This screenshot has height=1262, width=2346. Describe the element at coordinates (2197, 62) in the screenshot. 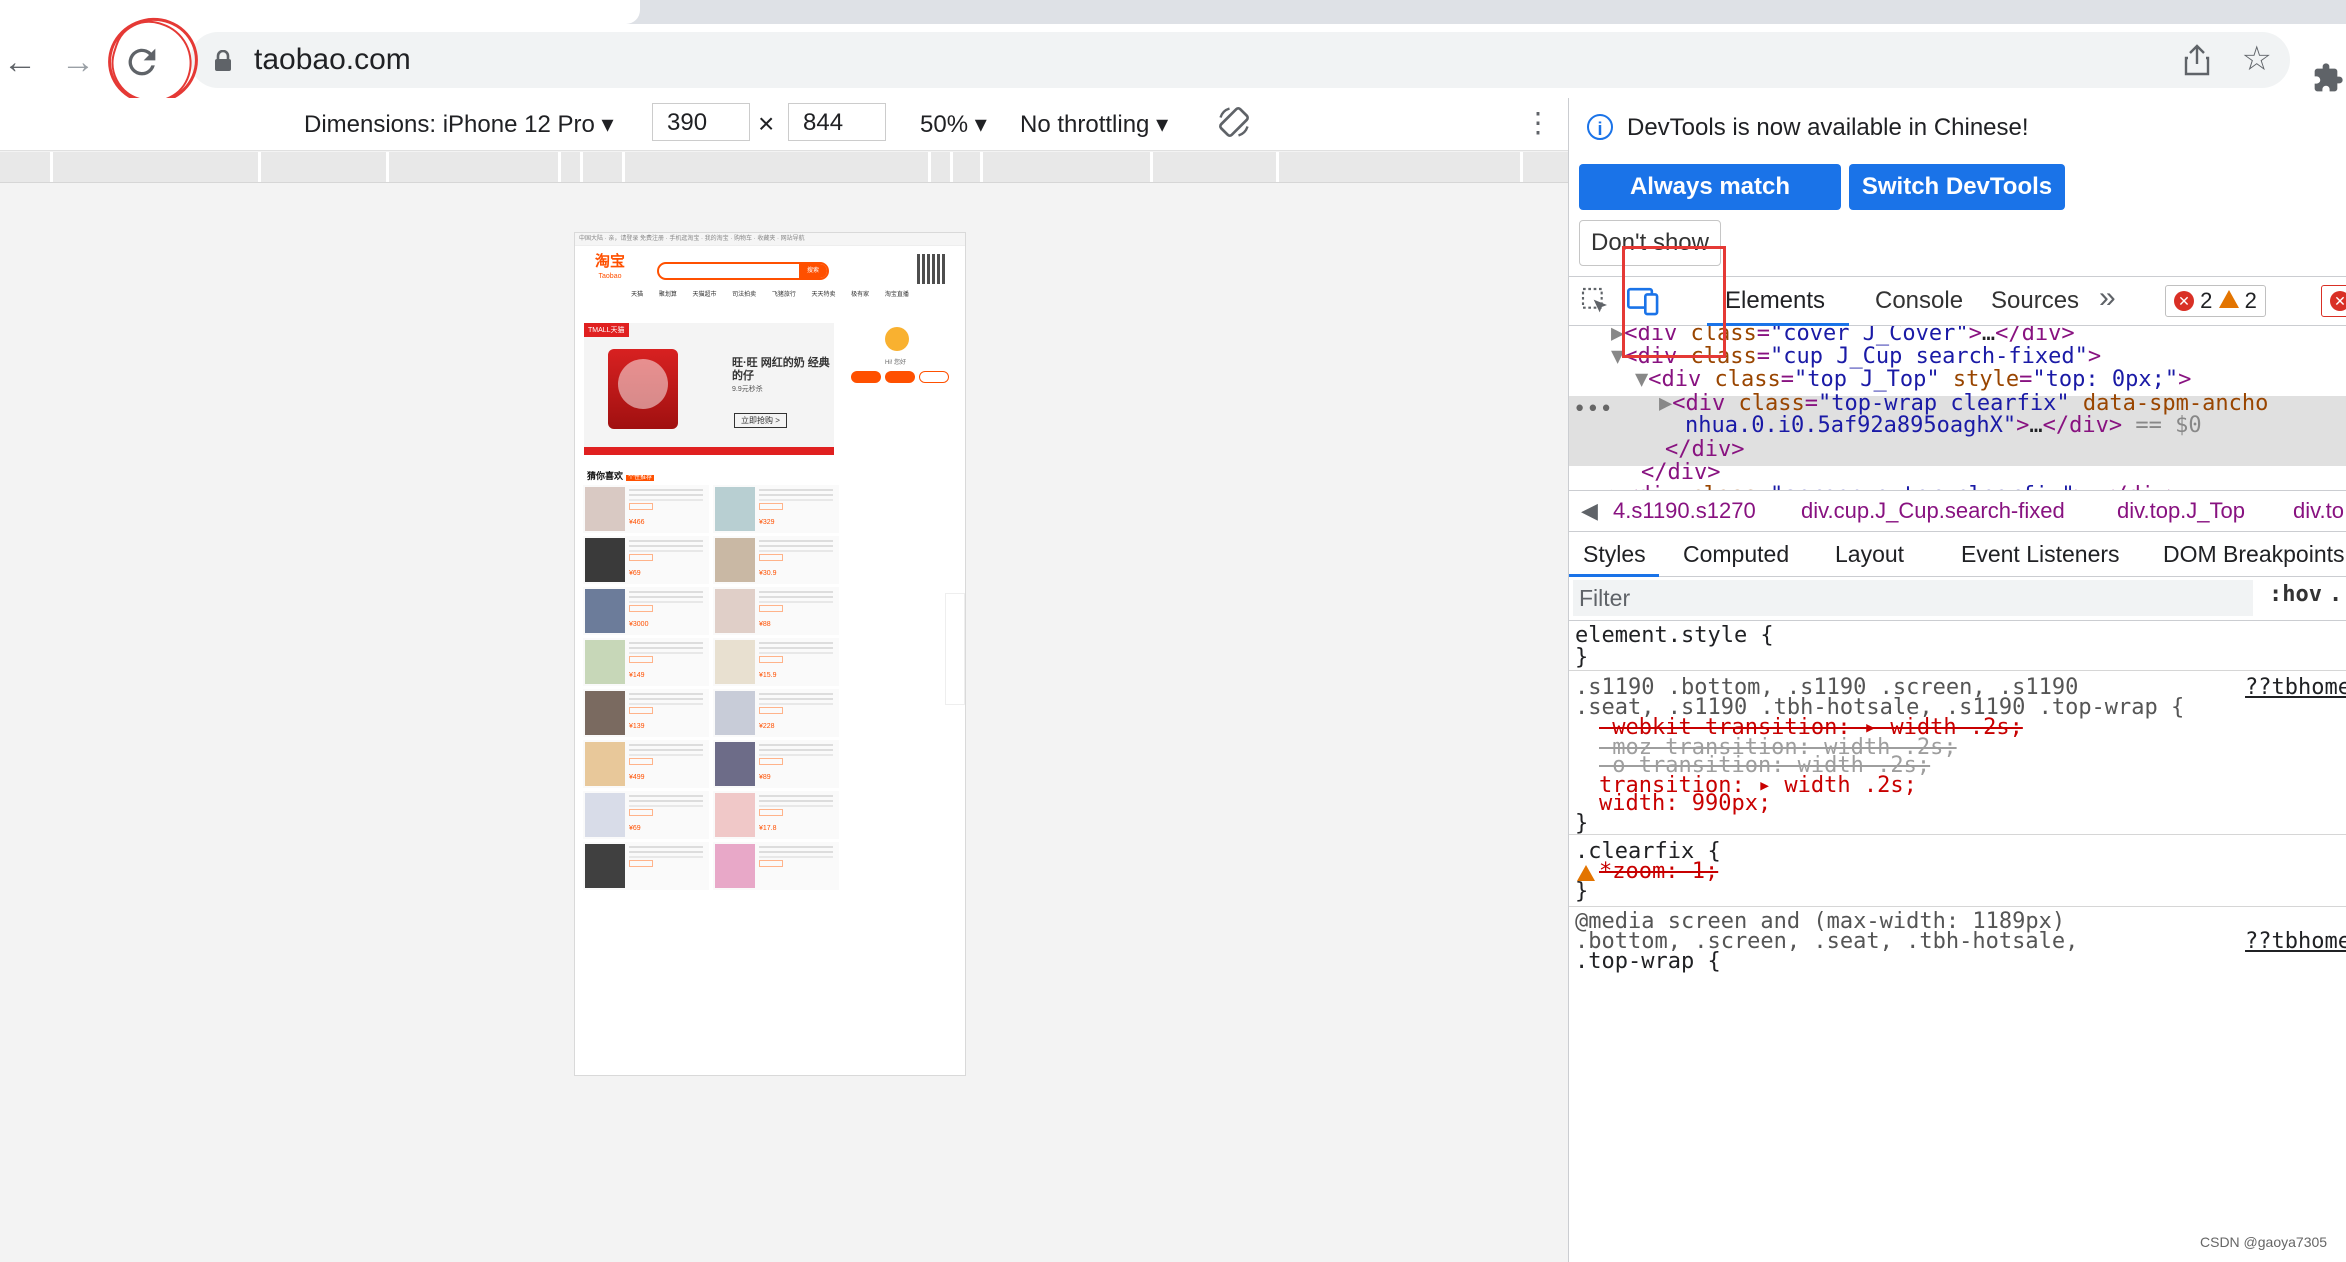

I see `share-icon` at that location.